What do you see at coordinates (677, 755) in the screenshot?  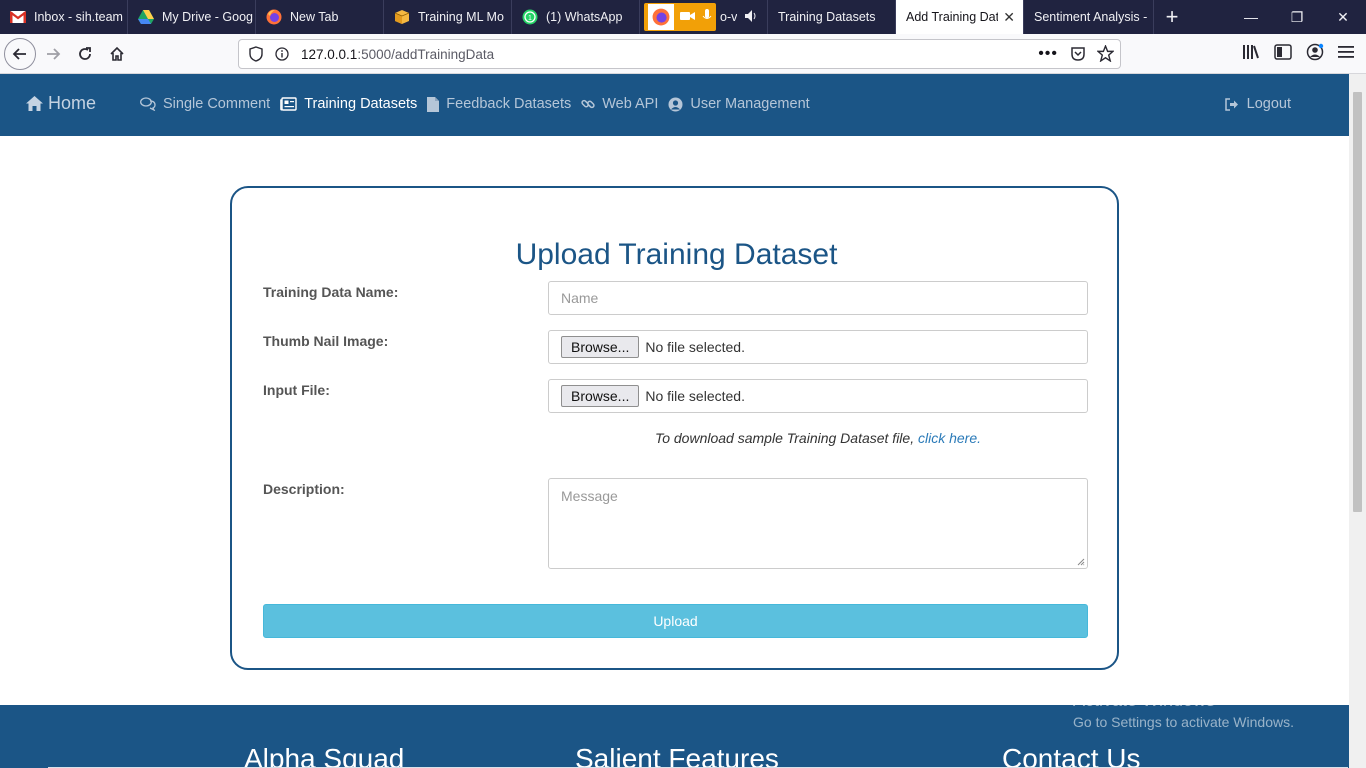 I see `footer-heading-features: Salient Features` at bounding box center [677, 755].